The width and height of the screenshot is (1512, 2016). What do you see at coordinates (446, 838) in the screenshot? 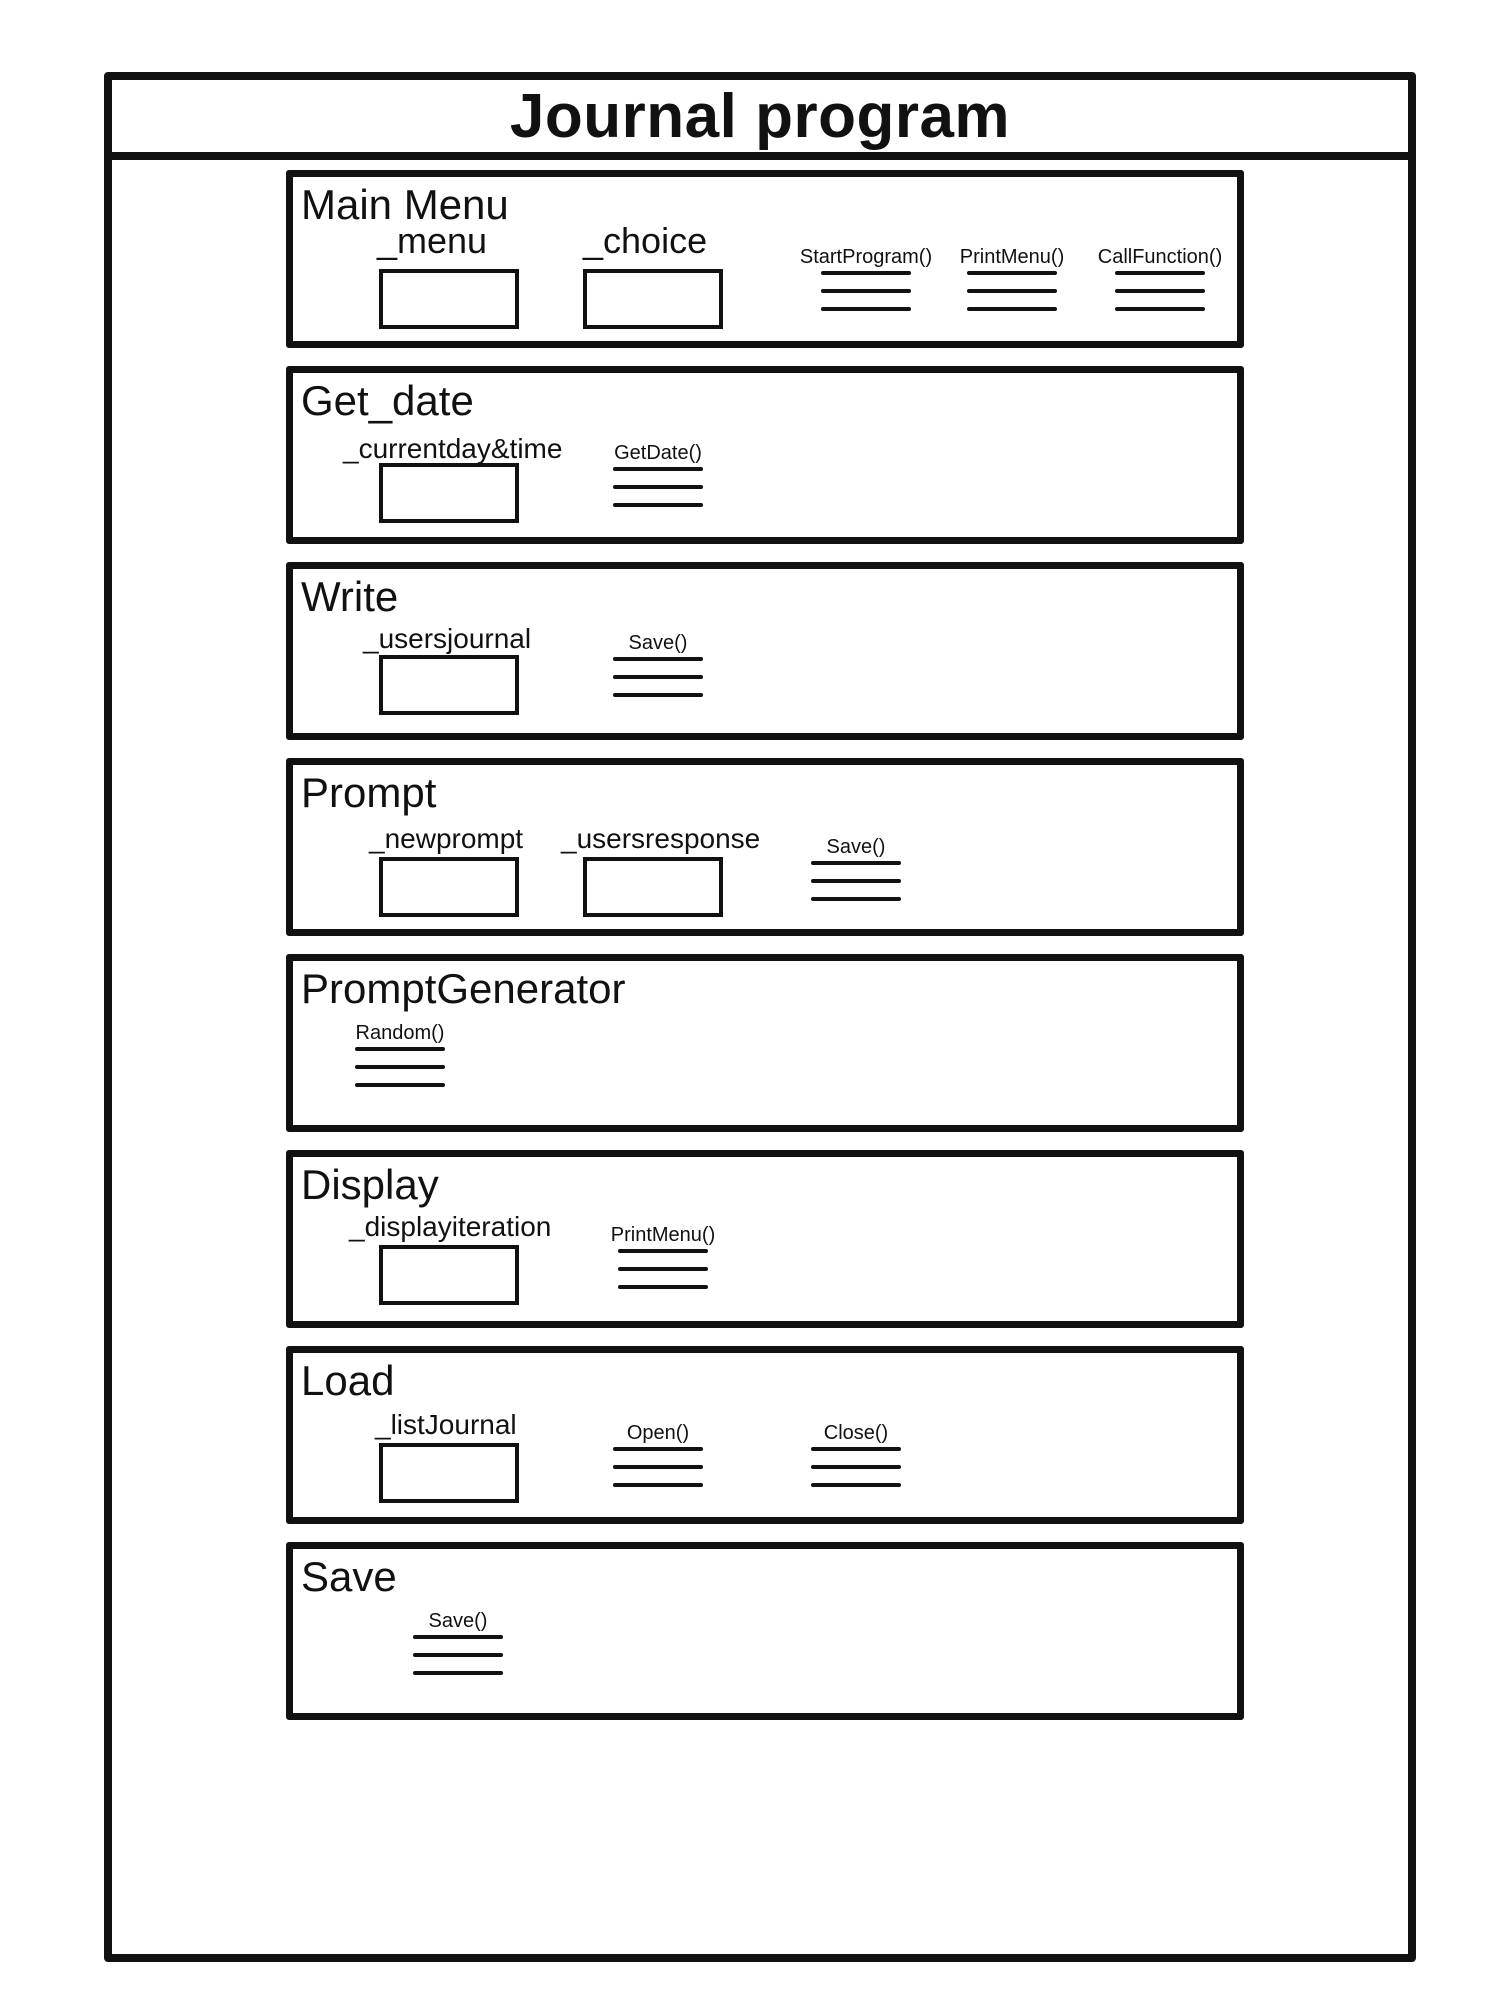
I see `field-label: _newprompt` at bounding box center [446, 838].